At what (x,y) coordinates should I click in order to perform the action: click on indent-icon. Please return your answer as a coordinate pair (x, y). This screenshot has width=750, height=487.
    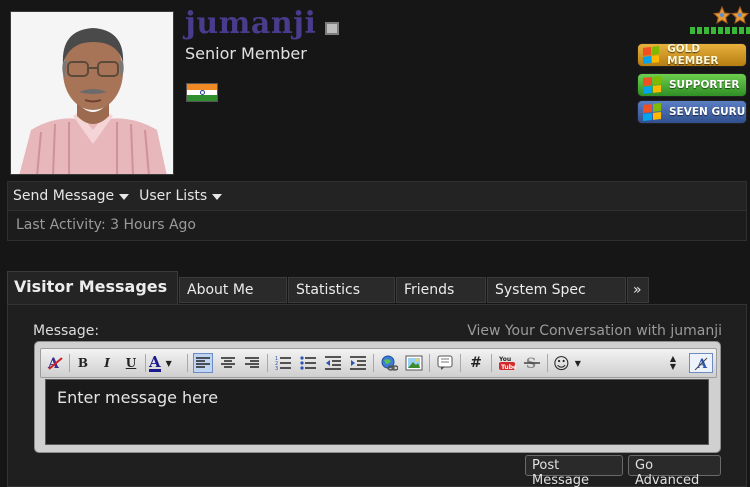
    Looking at the image, I should click on (358, 363).